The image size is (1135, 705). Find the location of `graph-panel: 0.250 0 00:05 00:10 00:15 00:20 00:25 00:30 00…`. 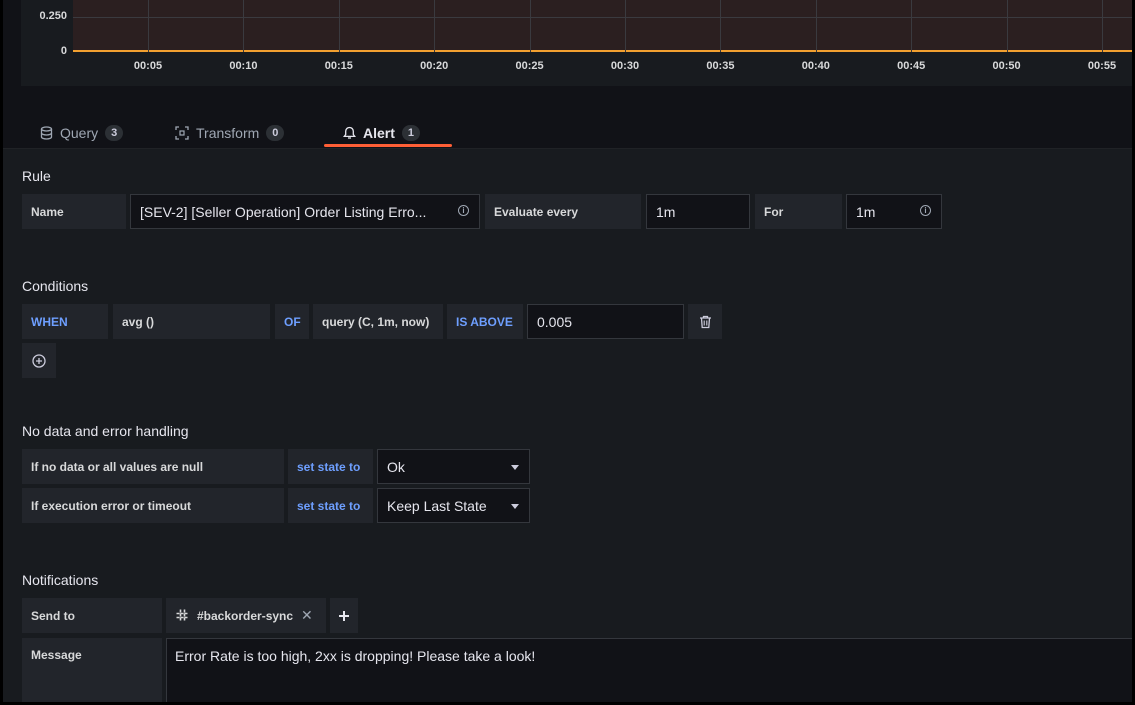

graph-panel: 0.250 0 00:05 00:10 00:15 00:20 00:25 00:30 00… is located at coordinates (578, 43).